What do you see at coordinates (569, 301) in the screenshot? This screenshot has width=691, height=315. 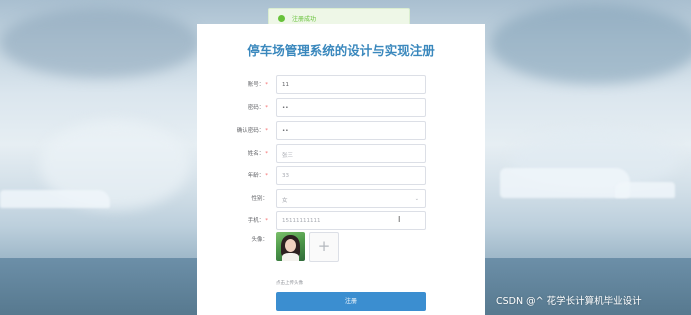 I see `watermark: CSDN @^ 花学长计算机毕业设计` at bounding box center [569, 301].